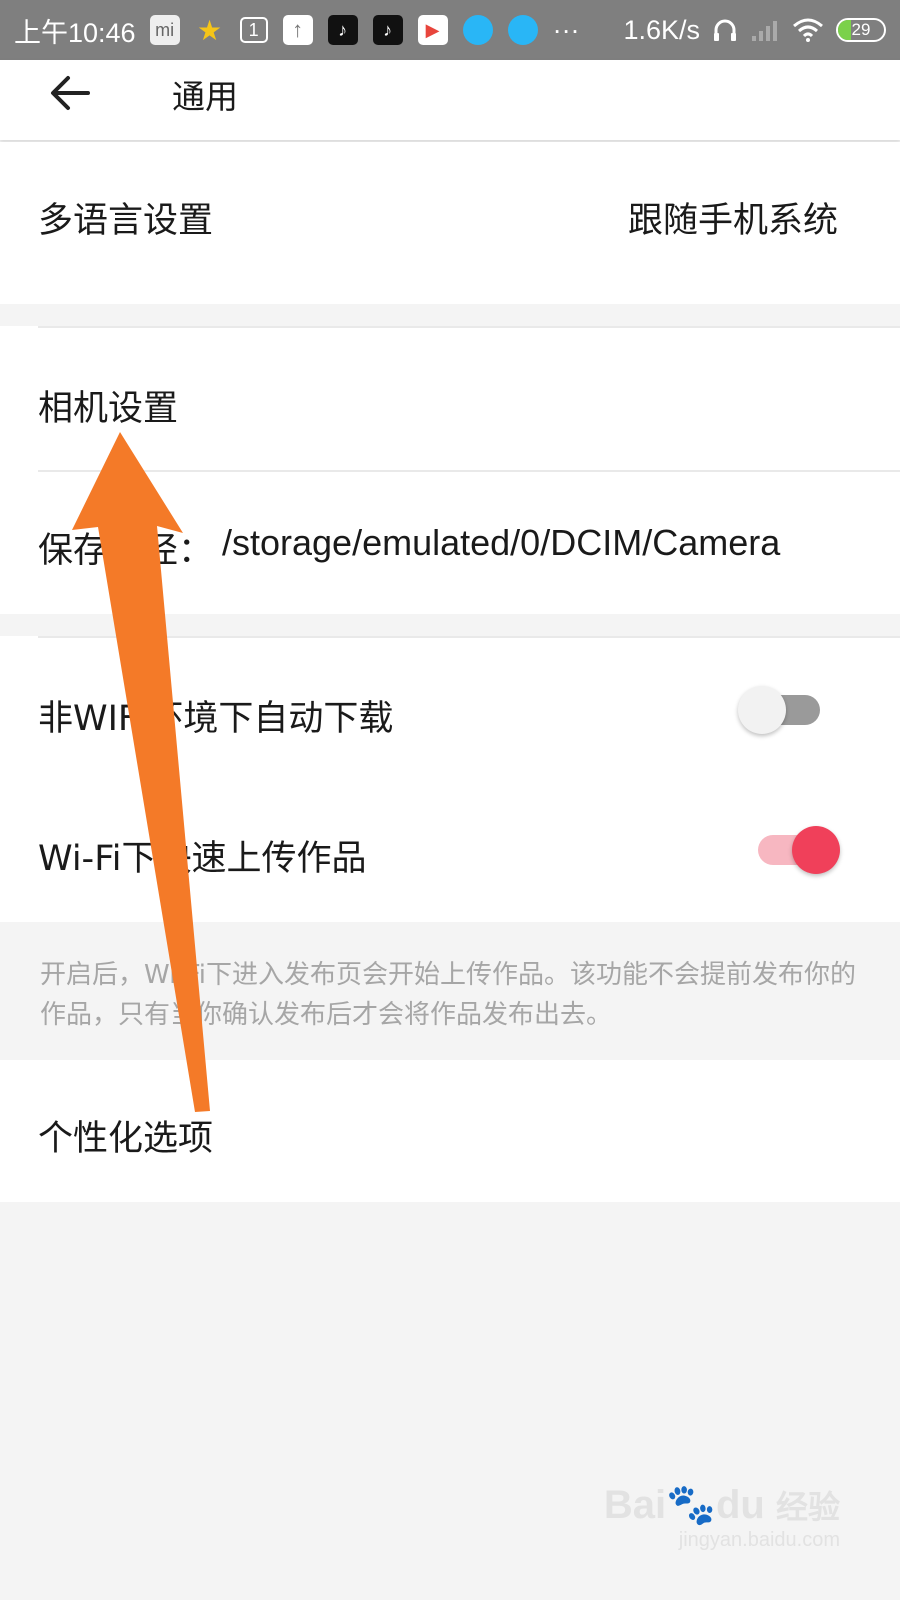  What do you see at coordinates (759, 1540) in the screenshot?
I see `watermark-url: jingyan.baidu.com` at bounding box center [759, 1540].